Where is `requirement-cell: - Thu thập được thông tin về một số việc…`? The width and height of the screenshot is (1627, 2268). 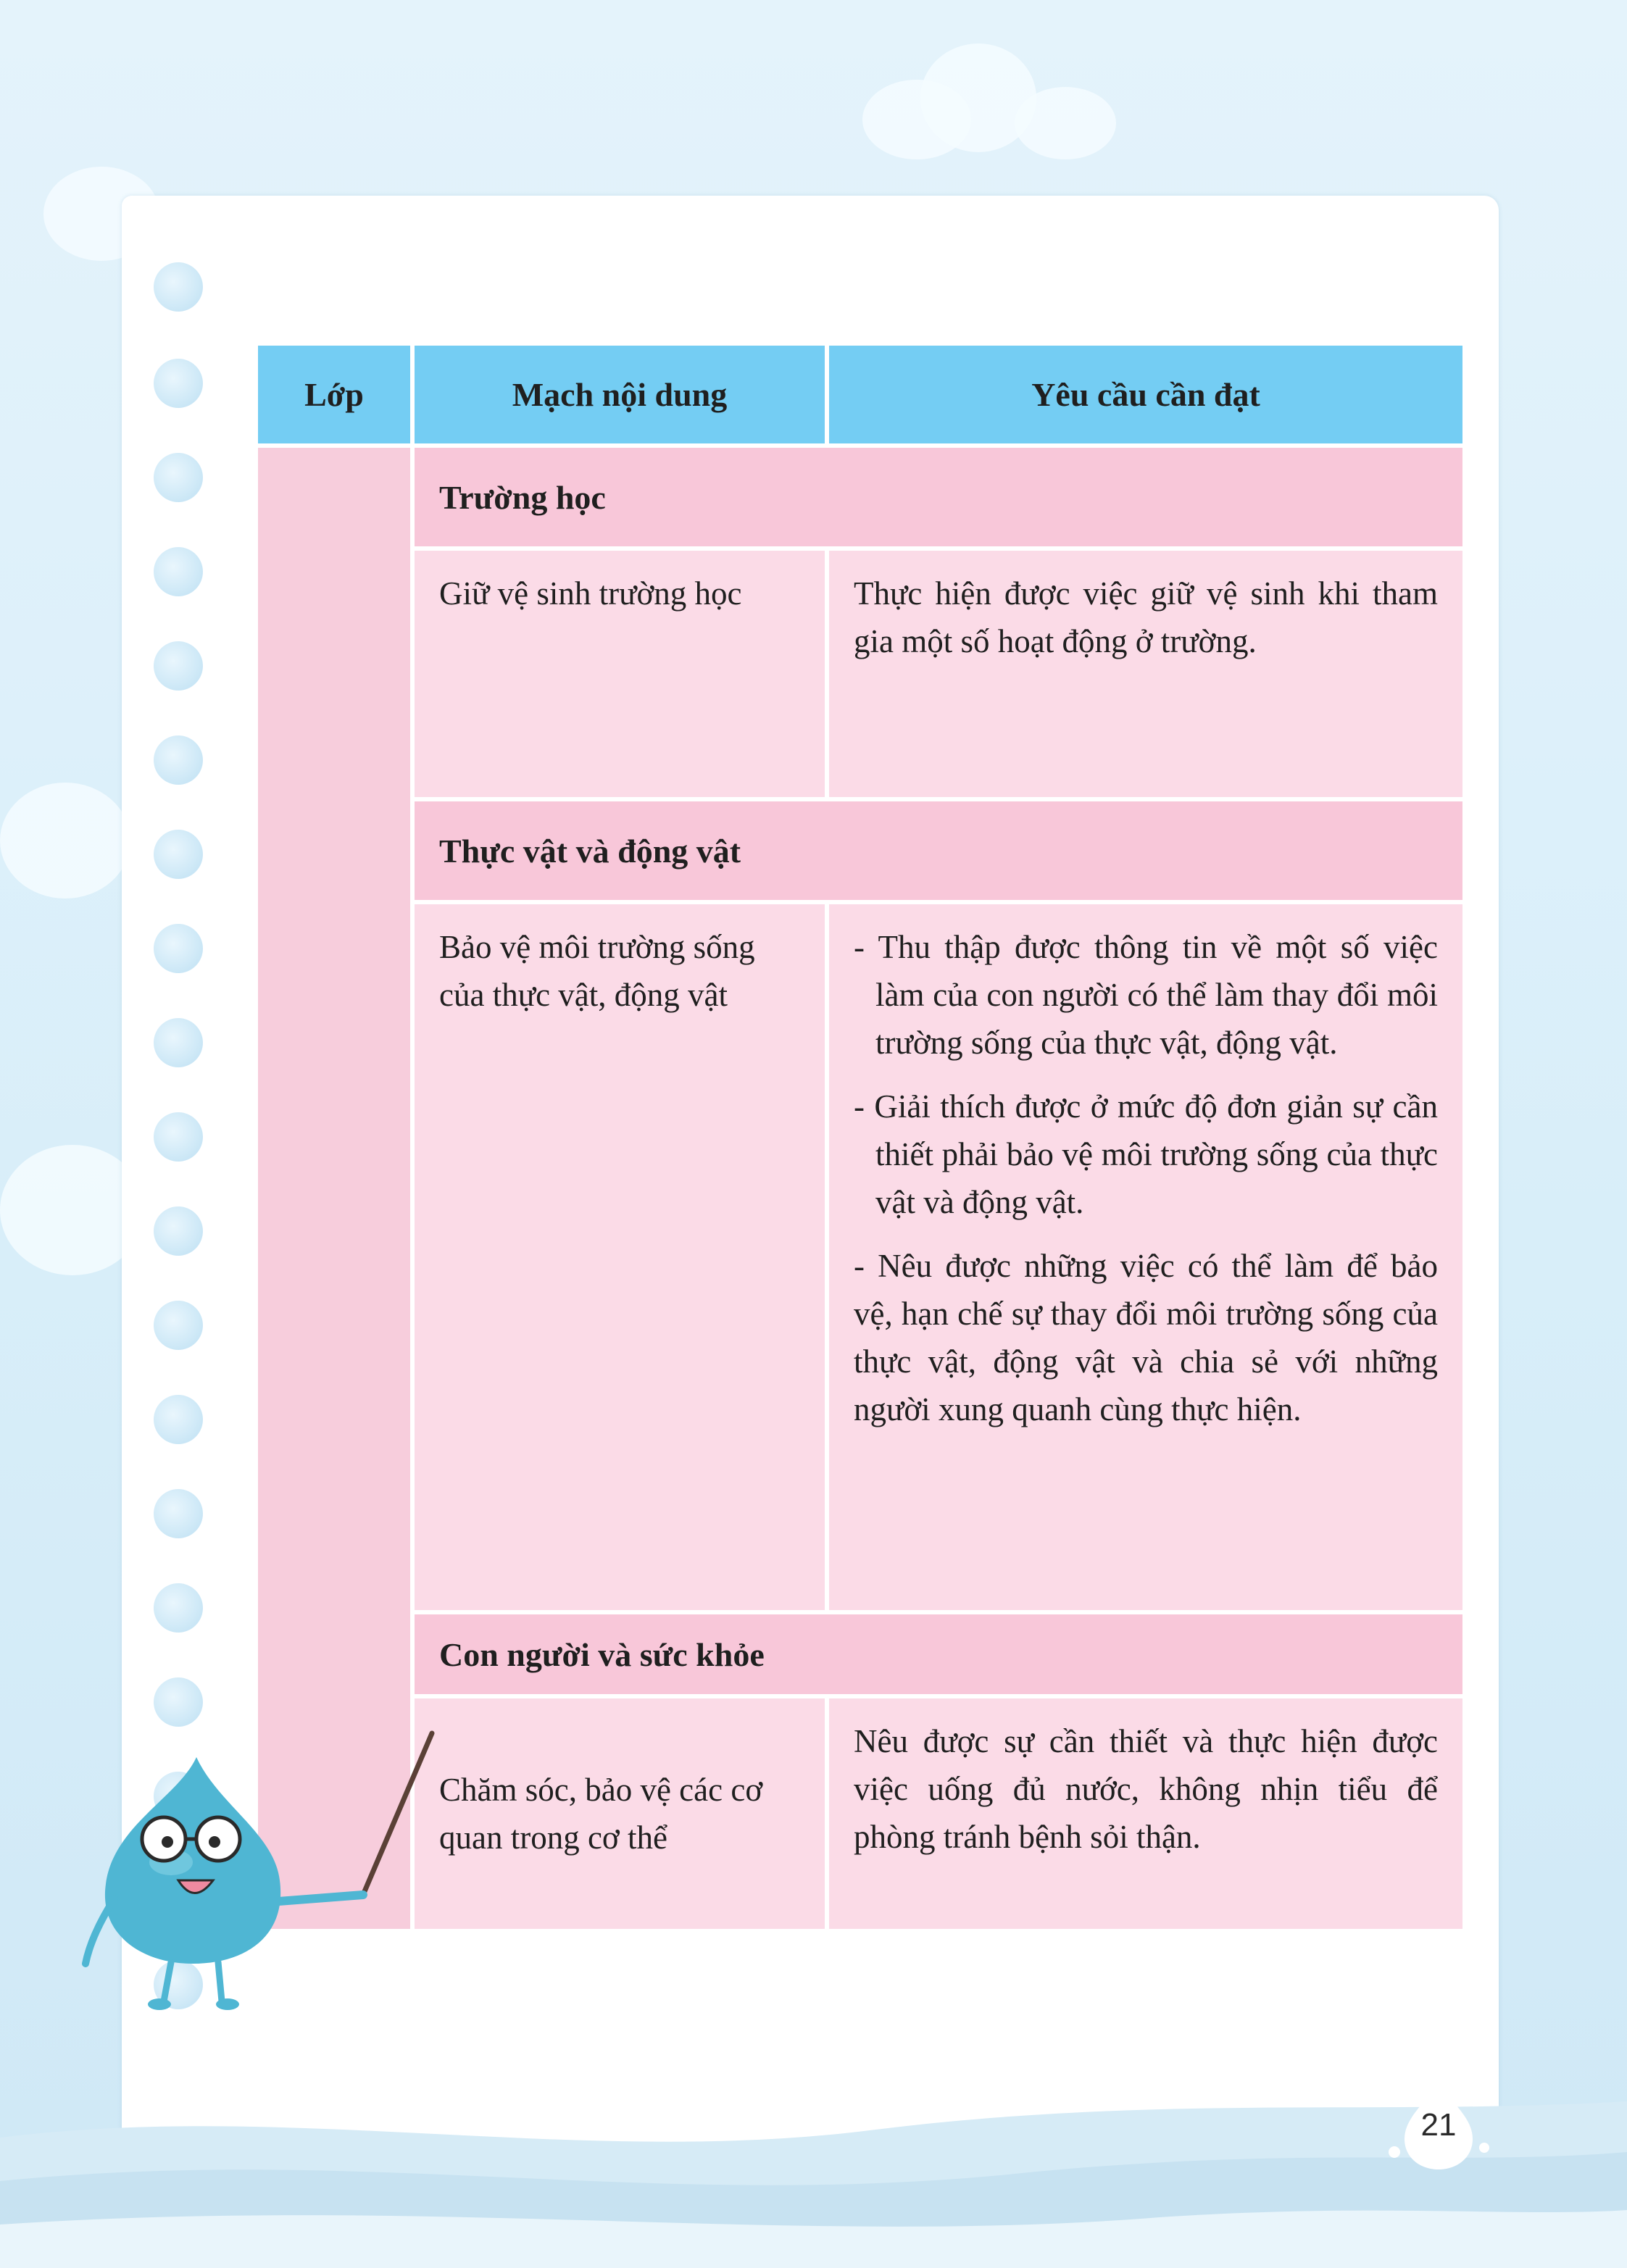
requirement-cell: - Thu thập được thông tin về một số việc… is located at coordinates (1145, 1257).